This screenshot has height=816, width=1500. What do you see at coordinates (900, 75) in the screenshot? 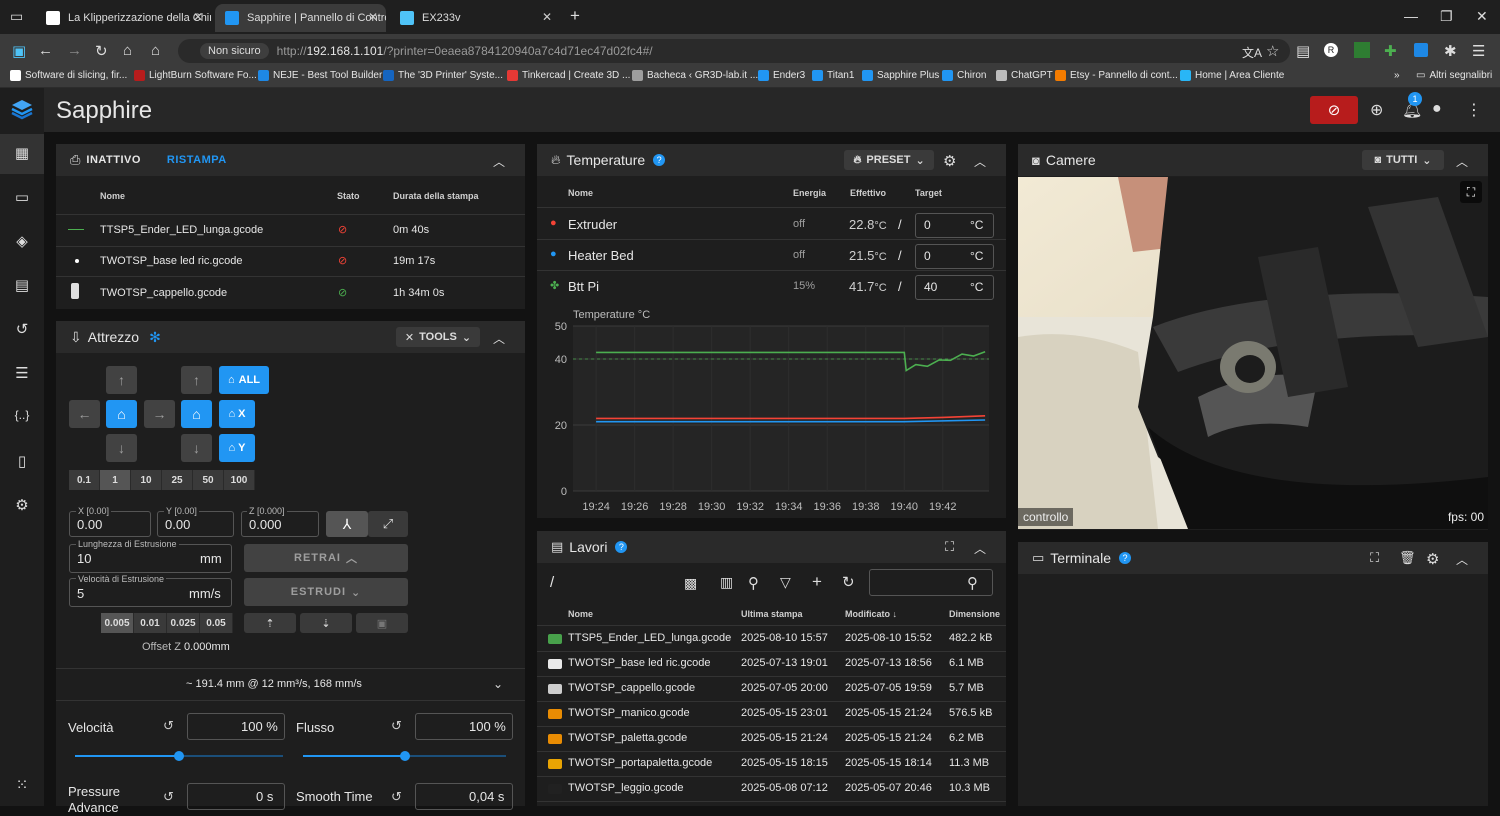
I see `bookmark-item: Sapphire Plus` at bounding box center [900, 75].